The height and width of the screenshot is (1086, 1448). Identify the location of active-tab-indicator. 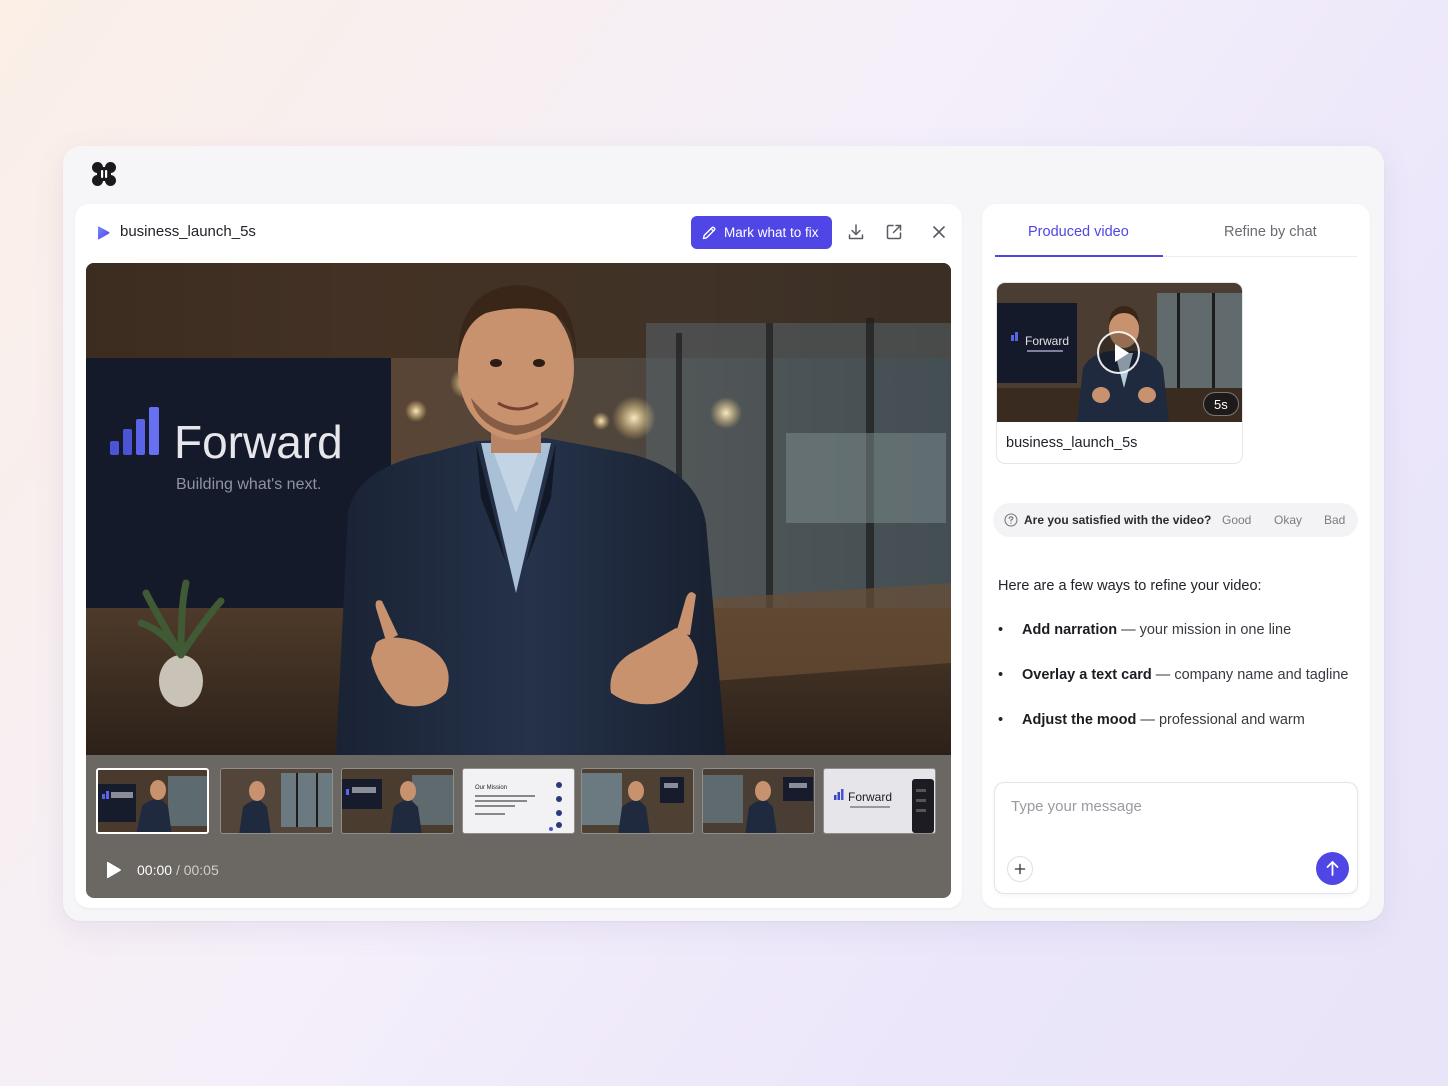
(1079, 256).